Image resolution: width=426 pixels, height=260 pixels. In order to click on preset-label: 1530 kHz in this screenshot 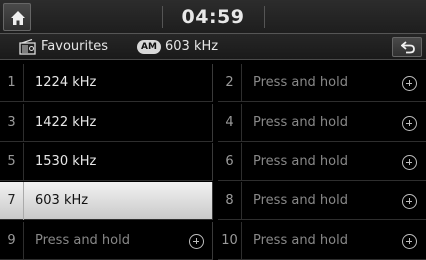, I will do `click(66, 161)`.